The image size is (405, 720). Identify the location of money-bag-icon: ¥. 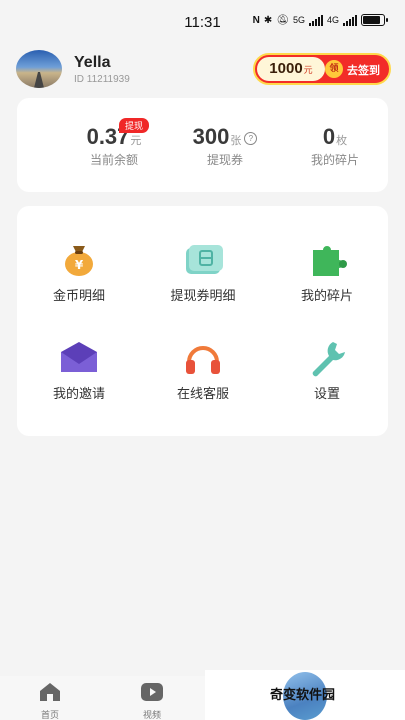
(79, 261).